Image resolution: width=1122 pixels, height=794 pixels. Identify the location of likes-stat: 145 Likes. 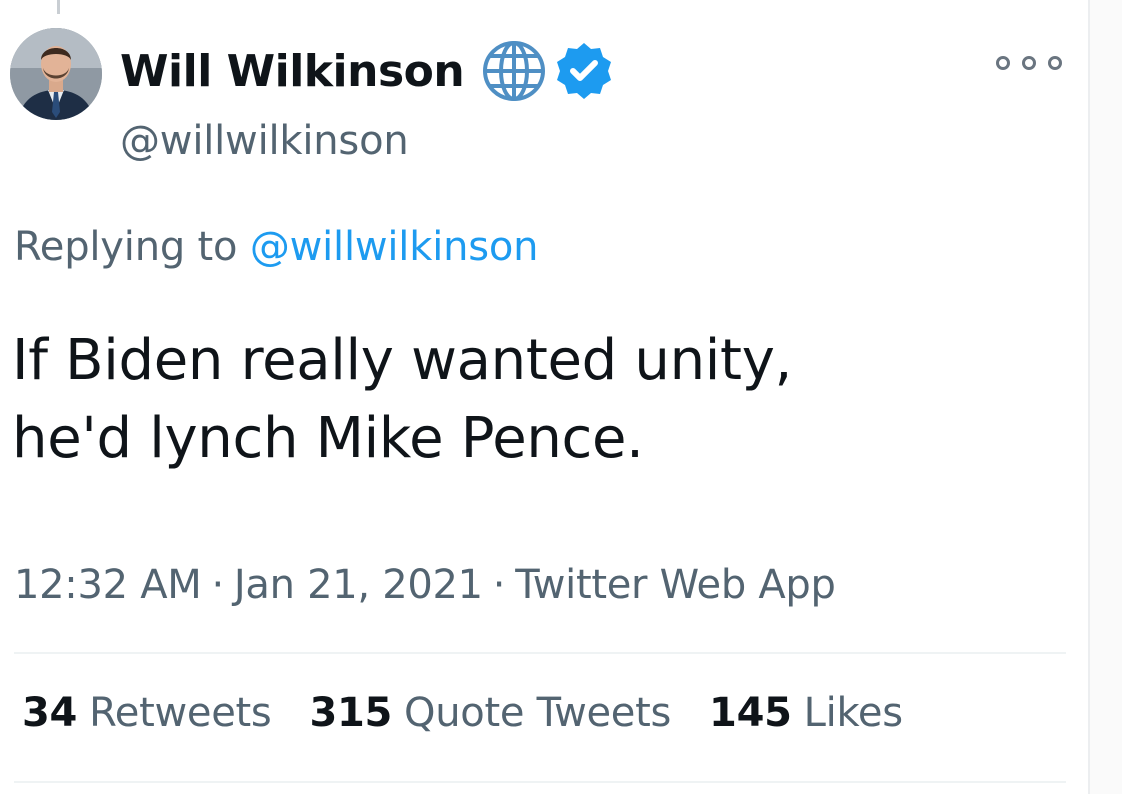
(806, 713).